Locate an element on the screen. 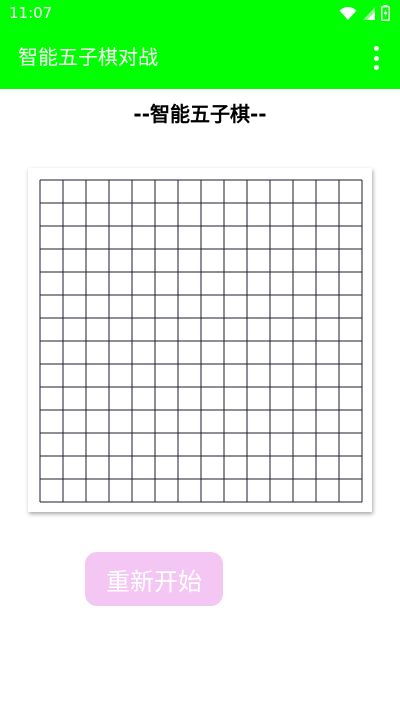  battery-charging-icon is located at coordinates (385, 13).